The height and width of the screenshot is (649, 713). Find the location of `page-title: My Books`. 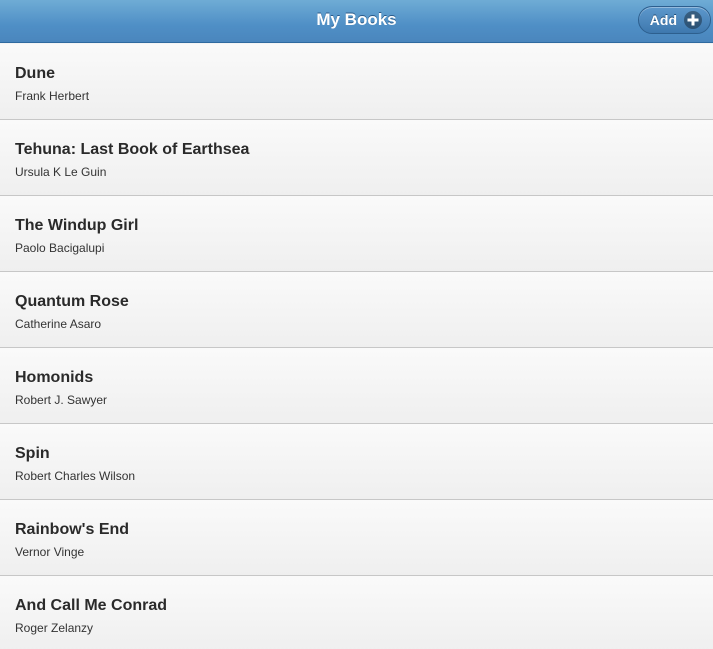

page-title: My Books is located at coordinates (356, 19).